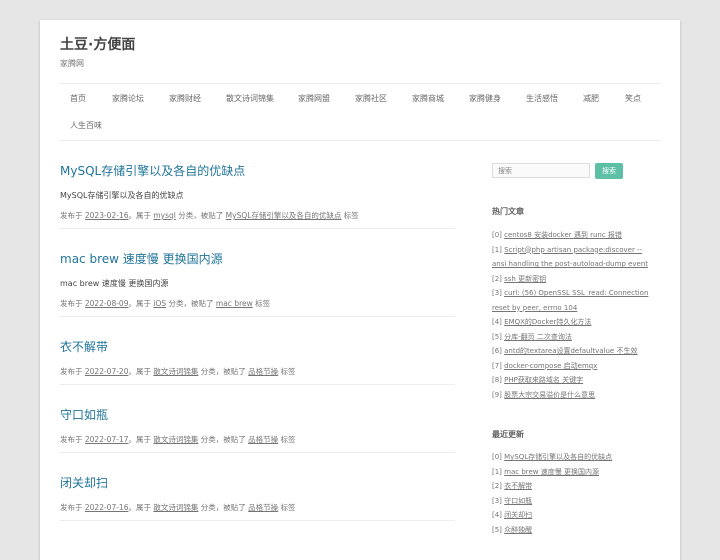 The width and height of the screenshot is (720, 560). I want to click on post-meta: 发布于 2022-07-16。属于 散文诗词锦集 分类，被贴了 品格节操 标签, so click(178, 507).